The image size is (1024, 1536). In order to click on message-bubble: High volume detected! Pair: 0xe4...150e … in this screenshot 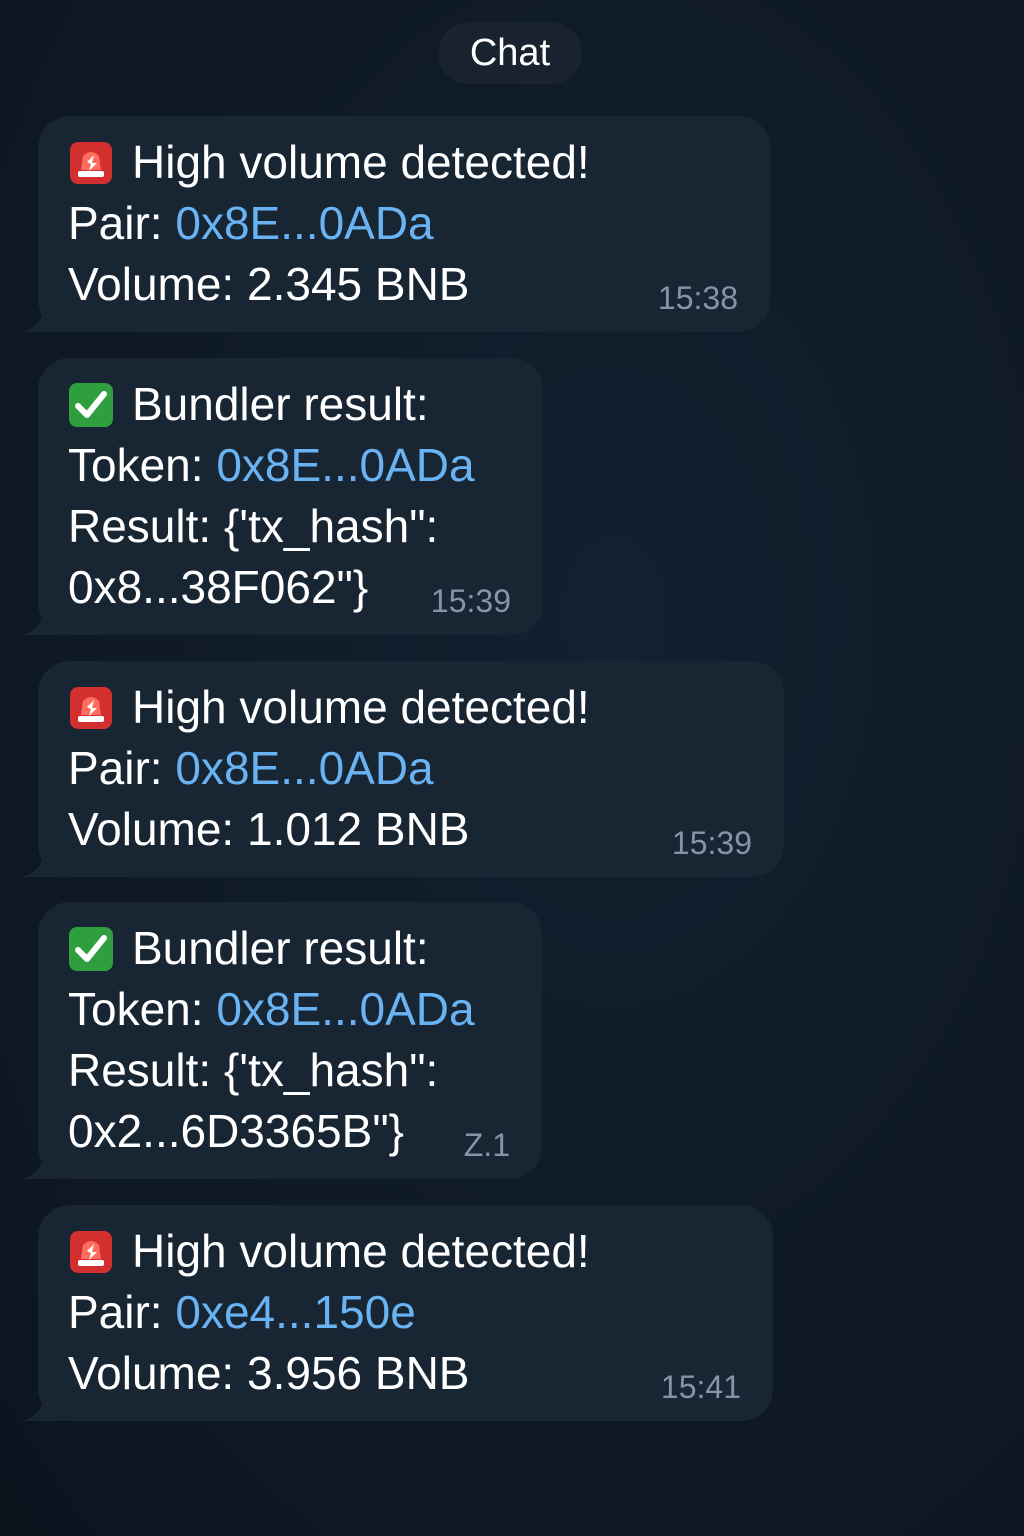, I will do `click(405, 1313)`.